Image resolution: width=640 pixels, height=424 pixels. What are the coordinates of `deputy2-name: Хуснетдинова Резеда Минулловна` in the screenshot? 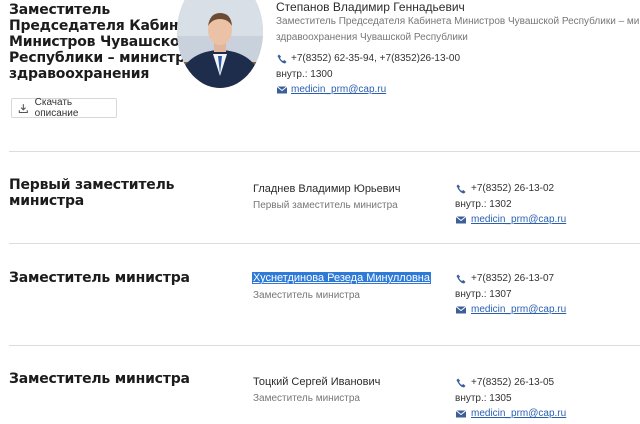 It's located at (341, 278).